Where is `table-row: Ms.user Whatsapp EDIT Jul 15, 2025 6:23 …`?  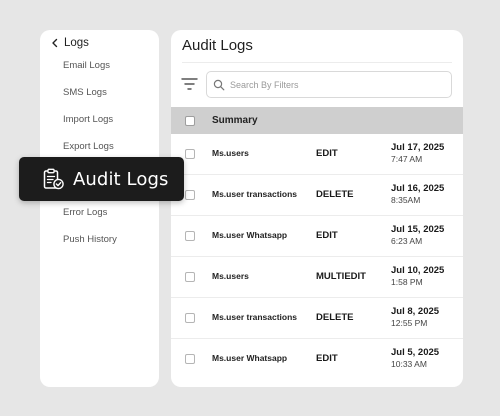 table-row: Ms.user Whatsapp EDIT Jul 15, 2025 6:23 … is located at coordinates (317, 236).